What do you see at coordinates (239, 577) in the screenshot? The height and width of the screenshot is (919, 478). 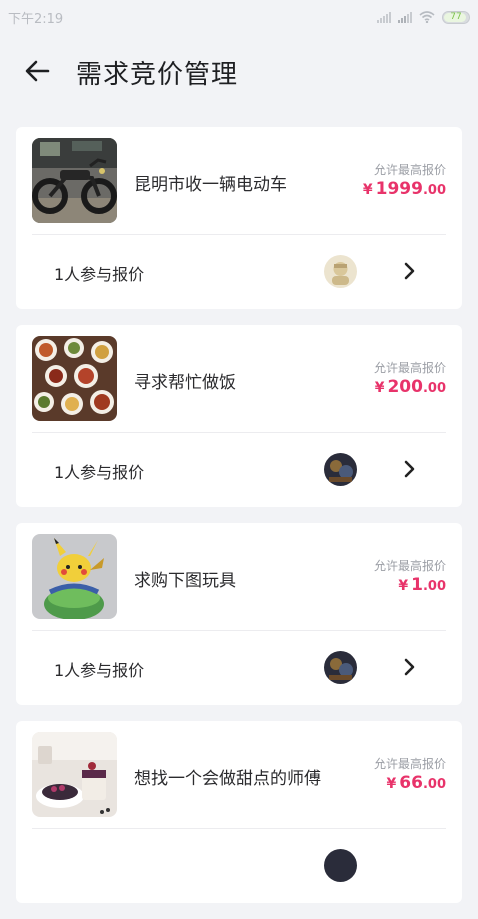 I see `request-card-header: 求购下图玩具 允许最高报价 ¥1.00` at bounding box center [239, 577].